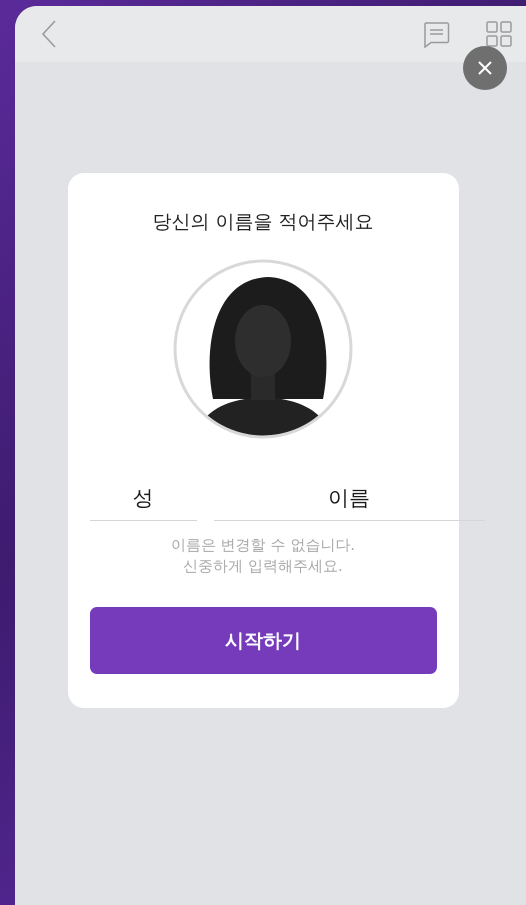 This screenshot has height=905, width=526. What do you see at coordinates (263, 545) in the screenshot?
I see `notice-text: 이름은 변경할 수 없습니다.` at bounding box center [263, 545].